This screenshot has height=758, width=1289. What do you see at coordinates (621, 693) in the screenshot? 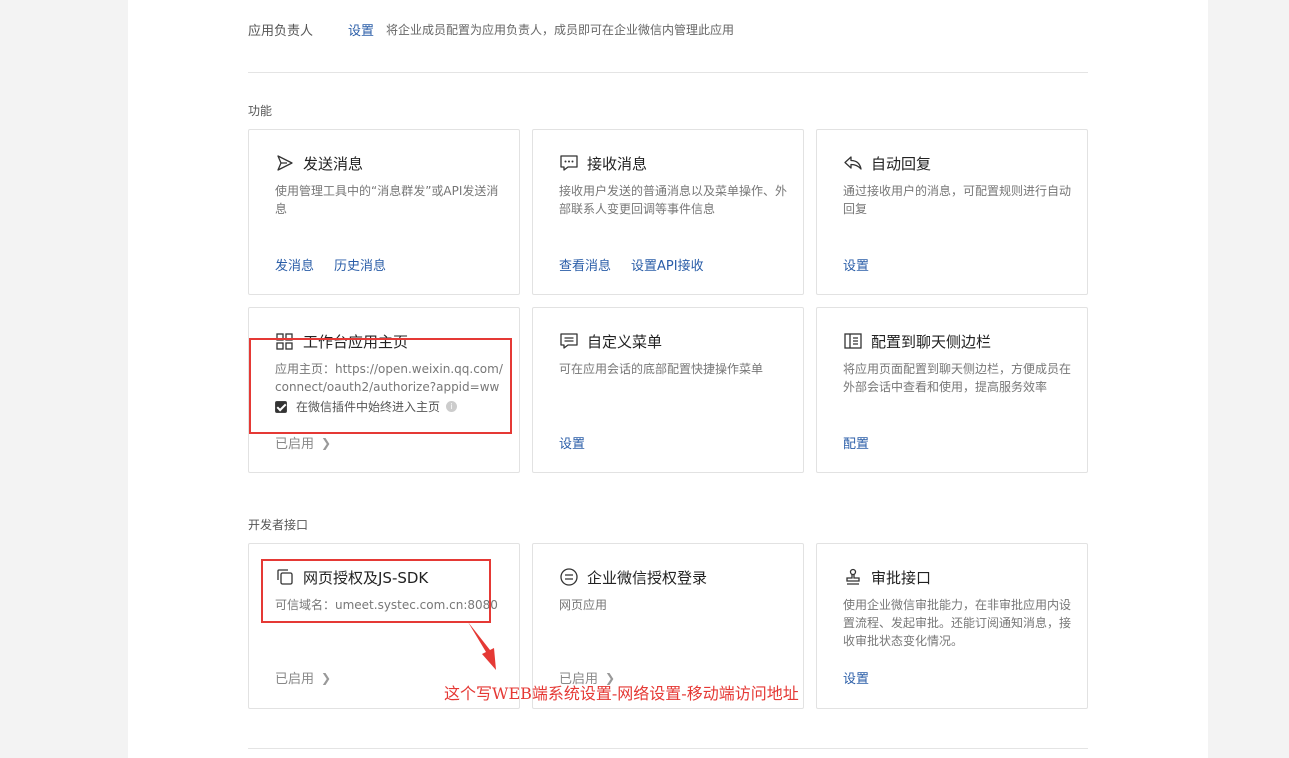
I see `annotation-text: 这个写WEB端系统设置-网络设置-移动端访问地址` at bounding box center [621, 693].